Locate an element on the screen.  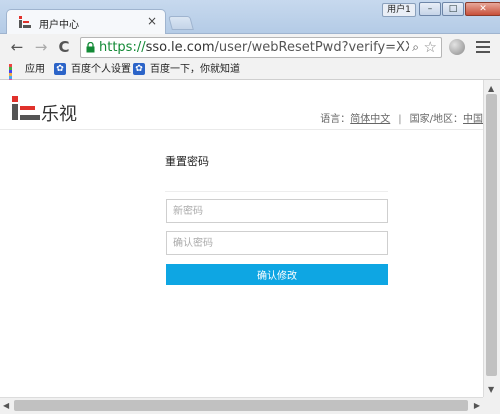
bookmark-apps: 应用 is located at coordinates (27, 77).